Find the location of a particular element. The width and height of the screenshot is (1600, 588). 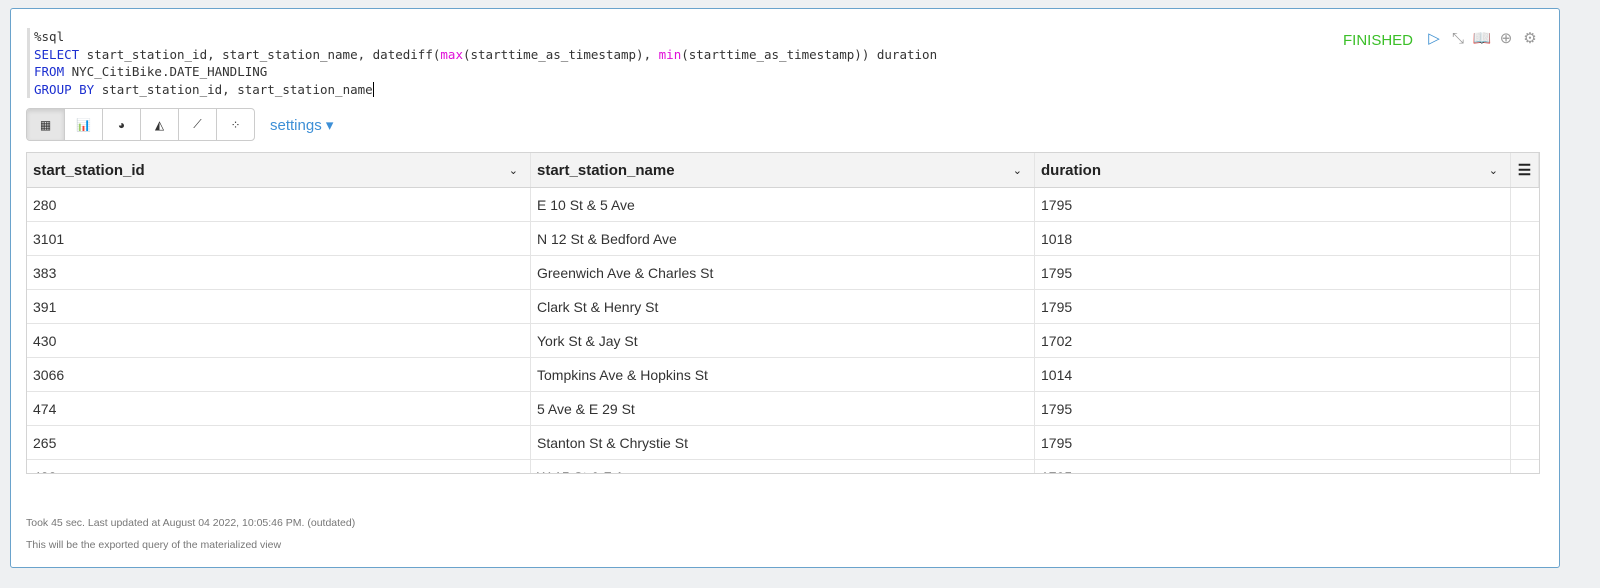

code-token: NYC_CitiBike.DATE_HANDLING is located at coordinates (166, 71).